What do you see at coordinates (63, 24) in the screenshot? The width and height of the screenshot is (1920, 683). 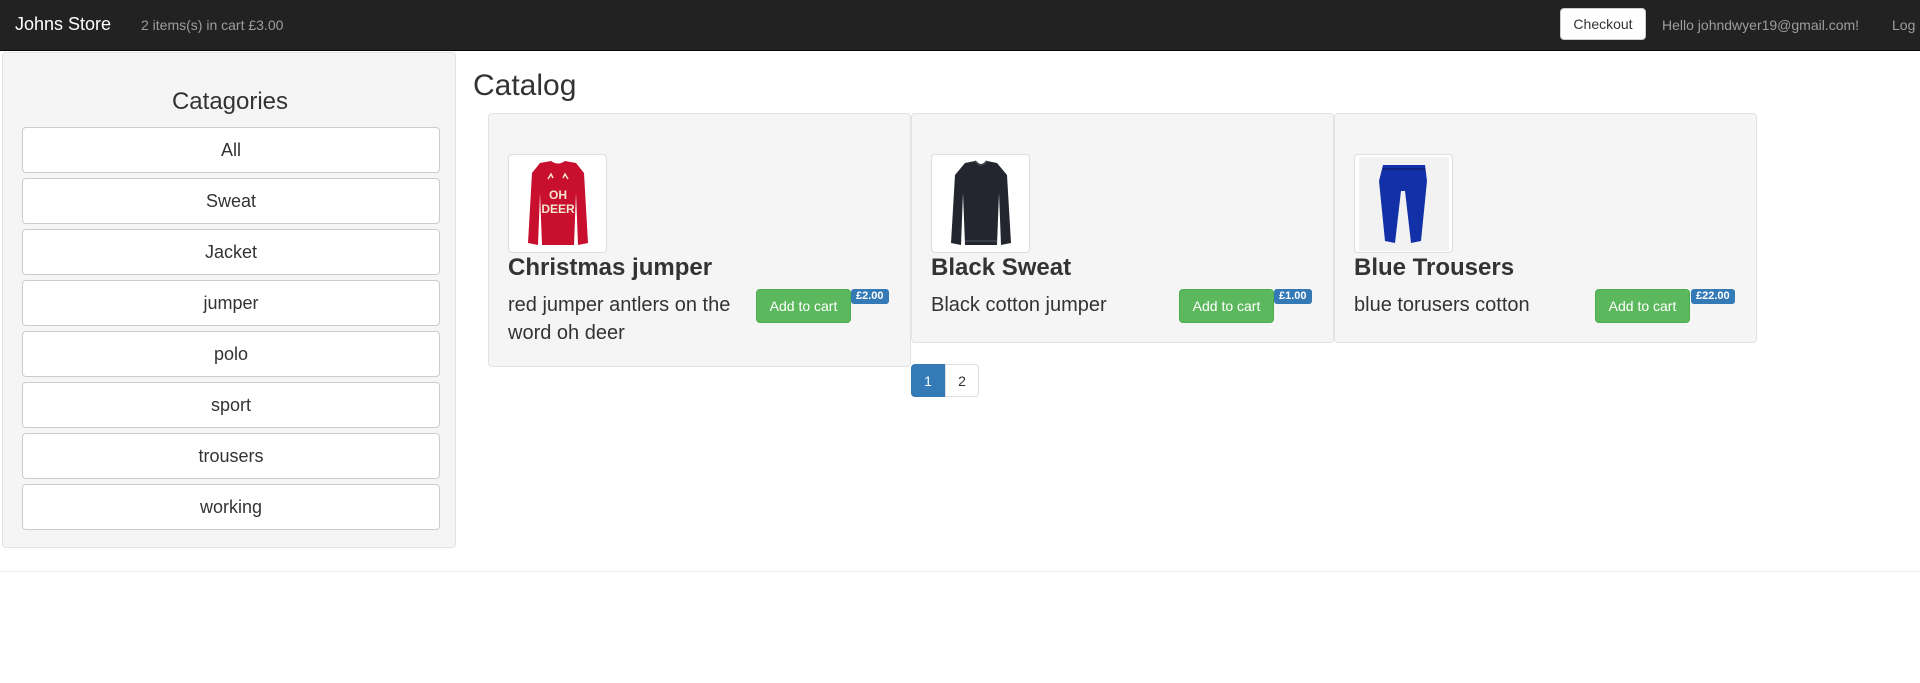 I see `brand-link: Johns Store` at bounding box center [63, 24].